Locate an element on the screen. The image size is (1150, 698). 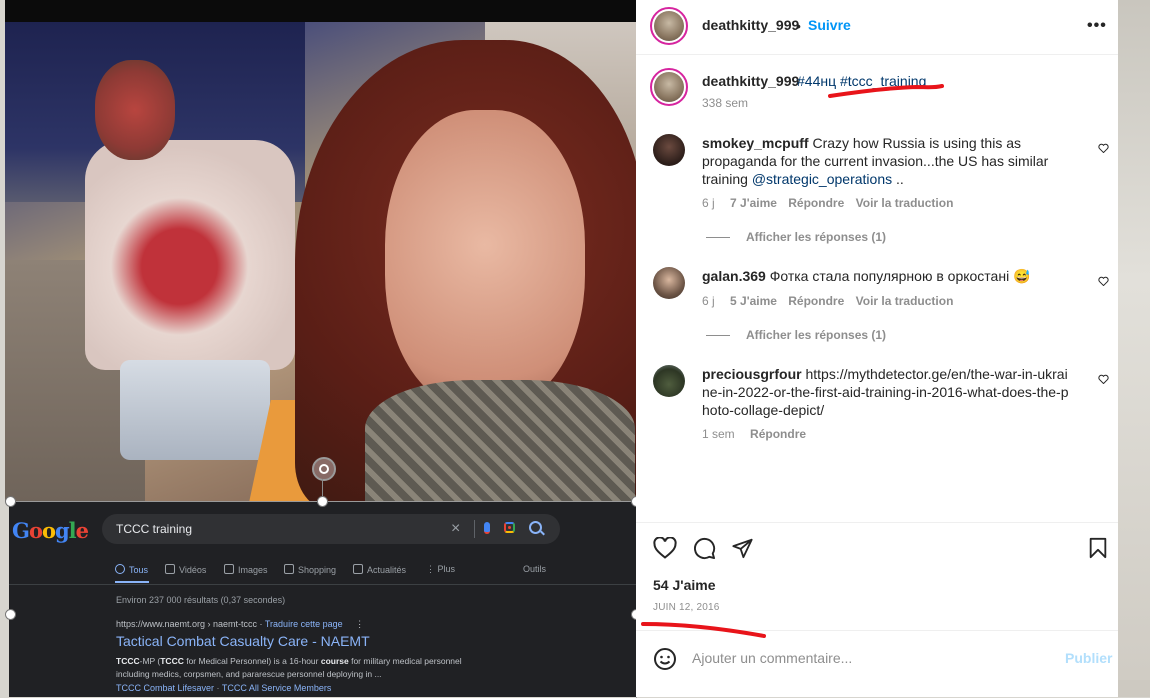
like-heart-icon is located at coordinates (665, 548).